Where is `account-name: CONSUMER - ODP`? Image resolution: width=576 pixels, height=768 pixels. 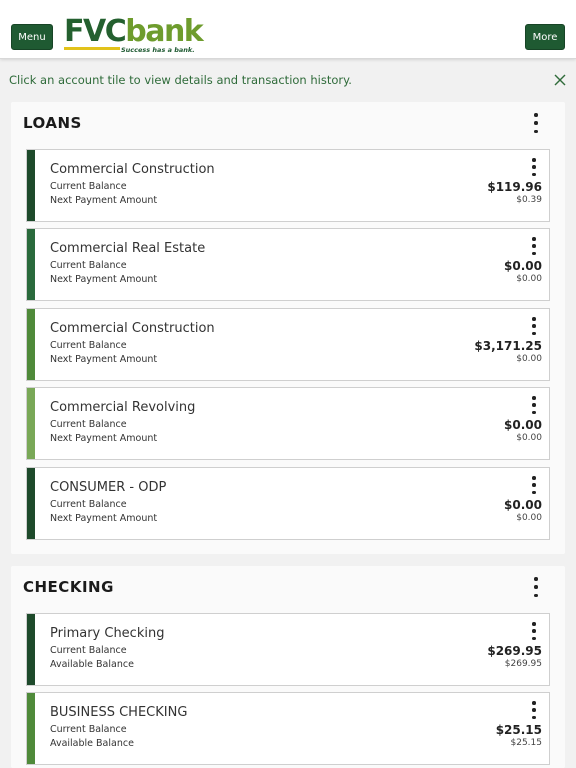 account-name: CONSUMER - ODP is located at coordinates (108, 487).